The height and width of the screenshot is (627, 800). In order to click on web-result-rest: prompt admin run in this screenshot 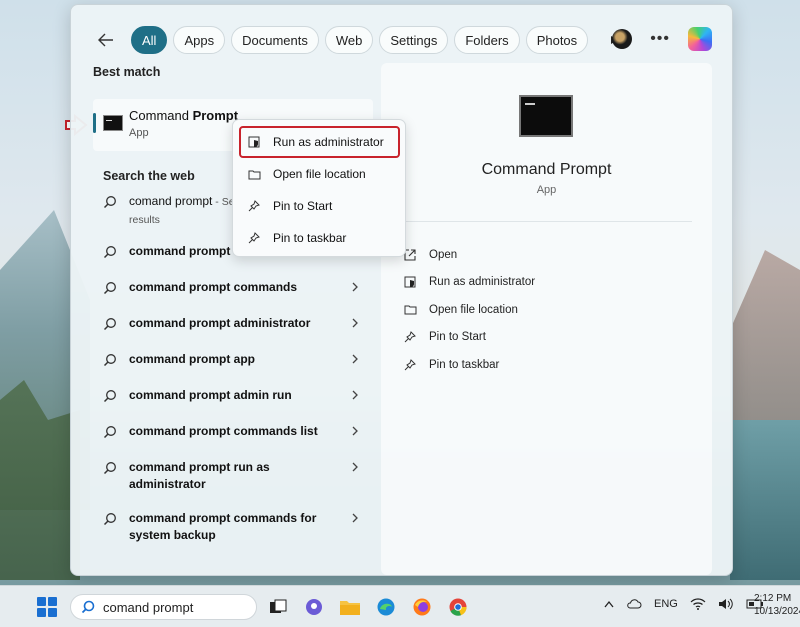, I will do `click(238, 395)`.